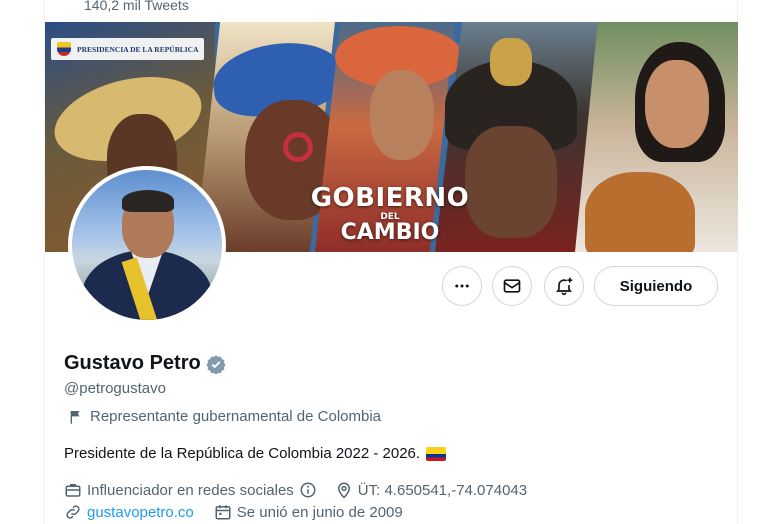  What do you see at coordinates (73, 490) in the screenshot?
I see `briefcase-icon` at bounding box center [73, 490].